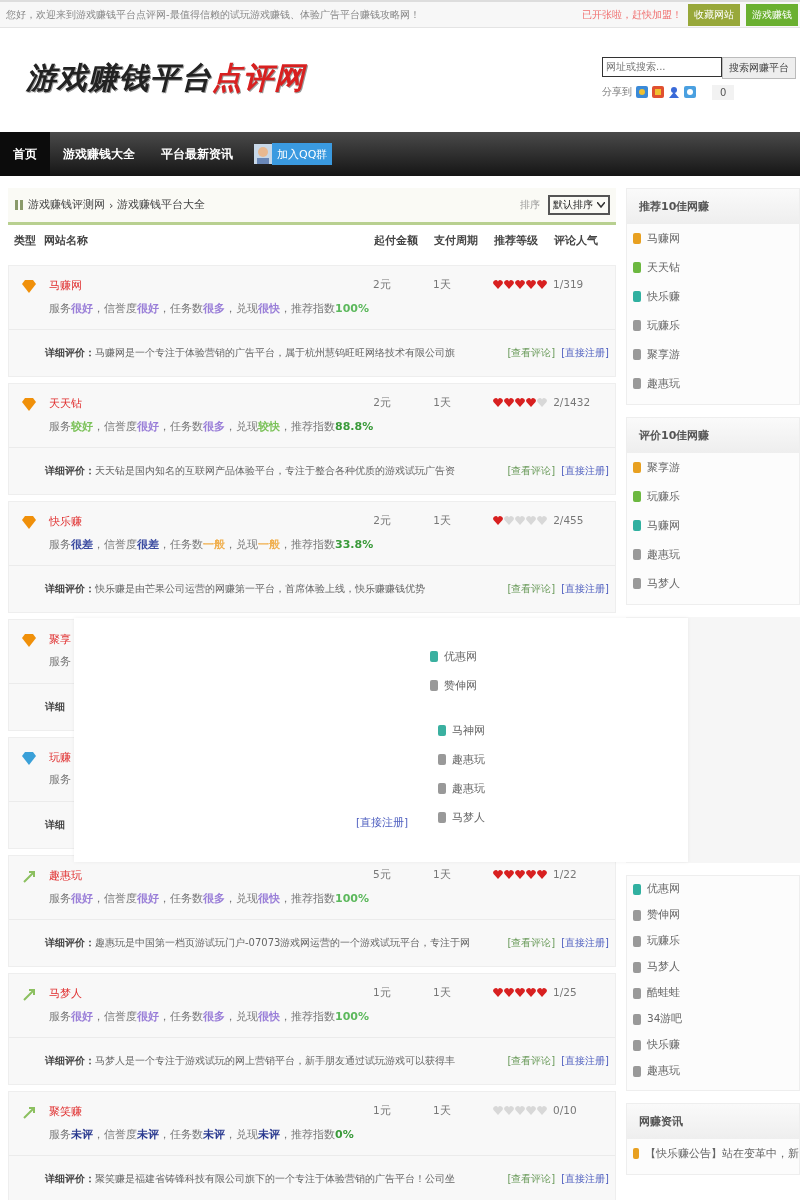 The image size is (800, 1200). I want to click on sidebar-heading: 推荐10佳网赚, so click(713, 206).